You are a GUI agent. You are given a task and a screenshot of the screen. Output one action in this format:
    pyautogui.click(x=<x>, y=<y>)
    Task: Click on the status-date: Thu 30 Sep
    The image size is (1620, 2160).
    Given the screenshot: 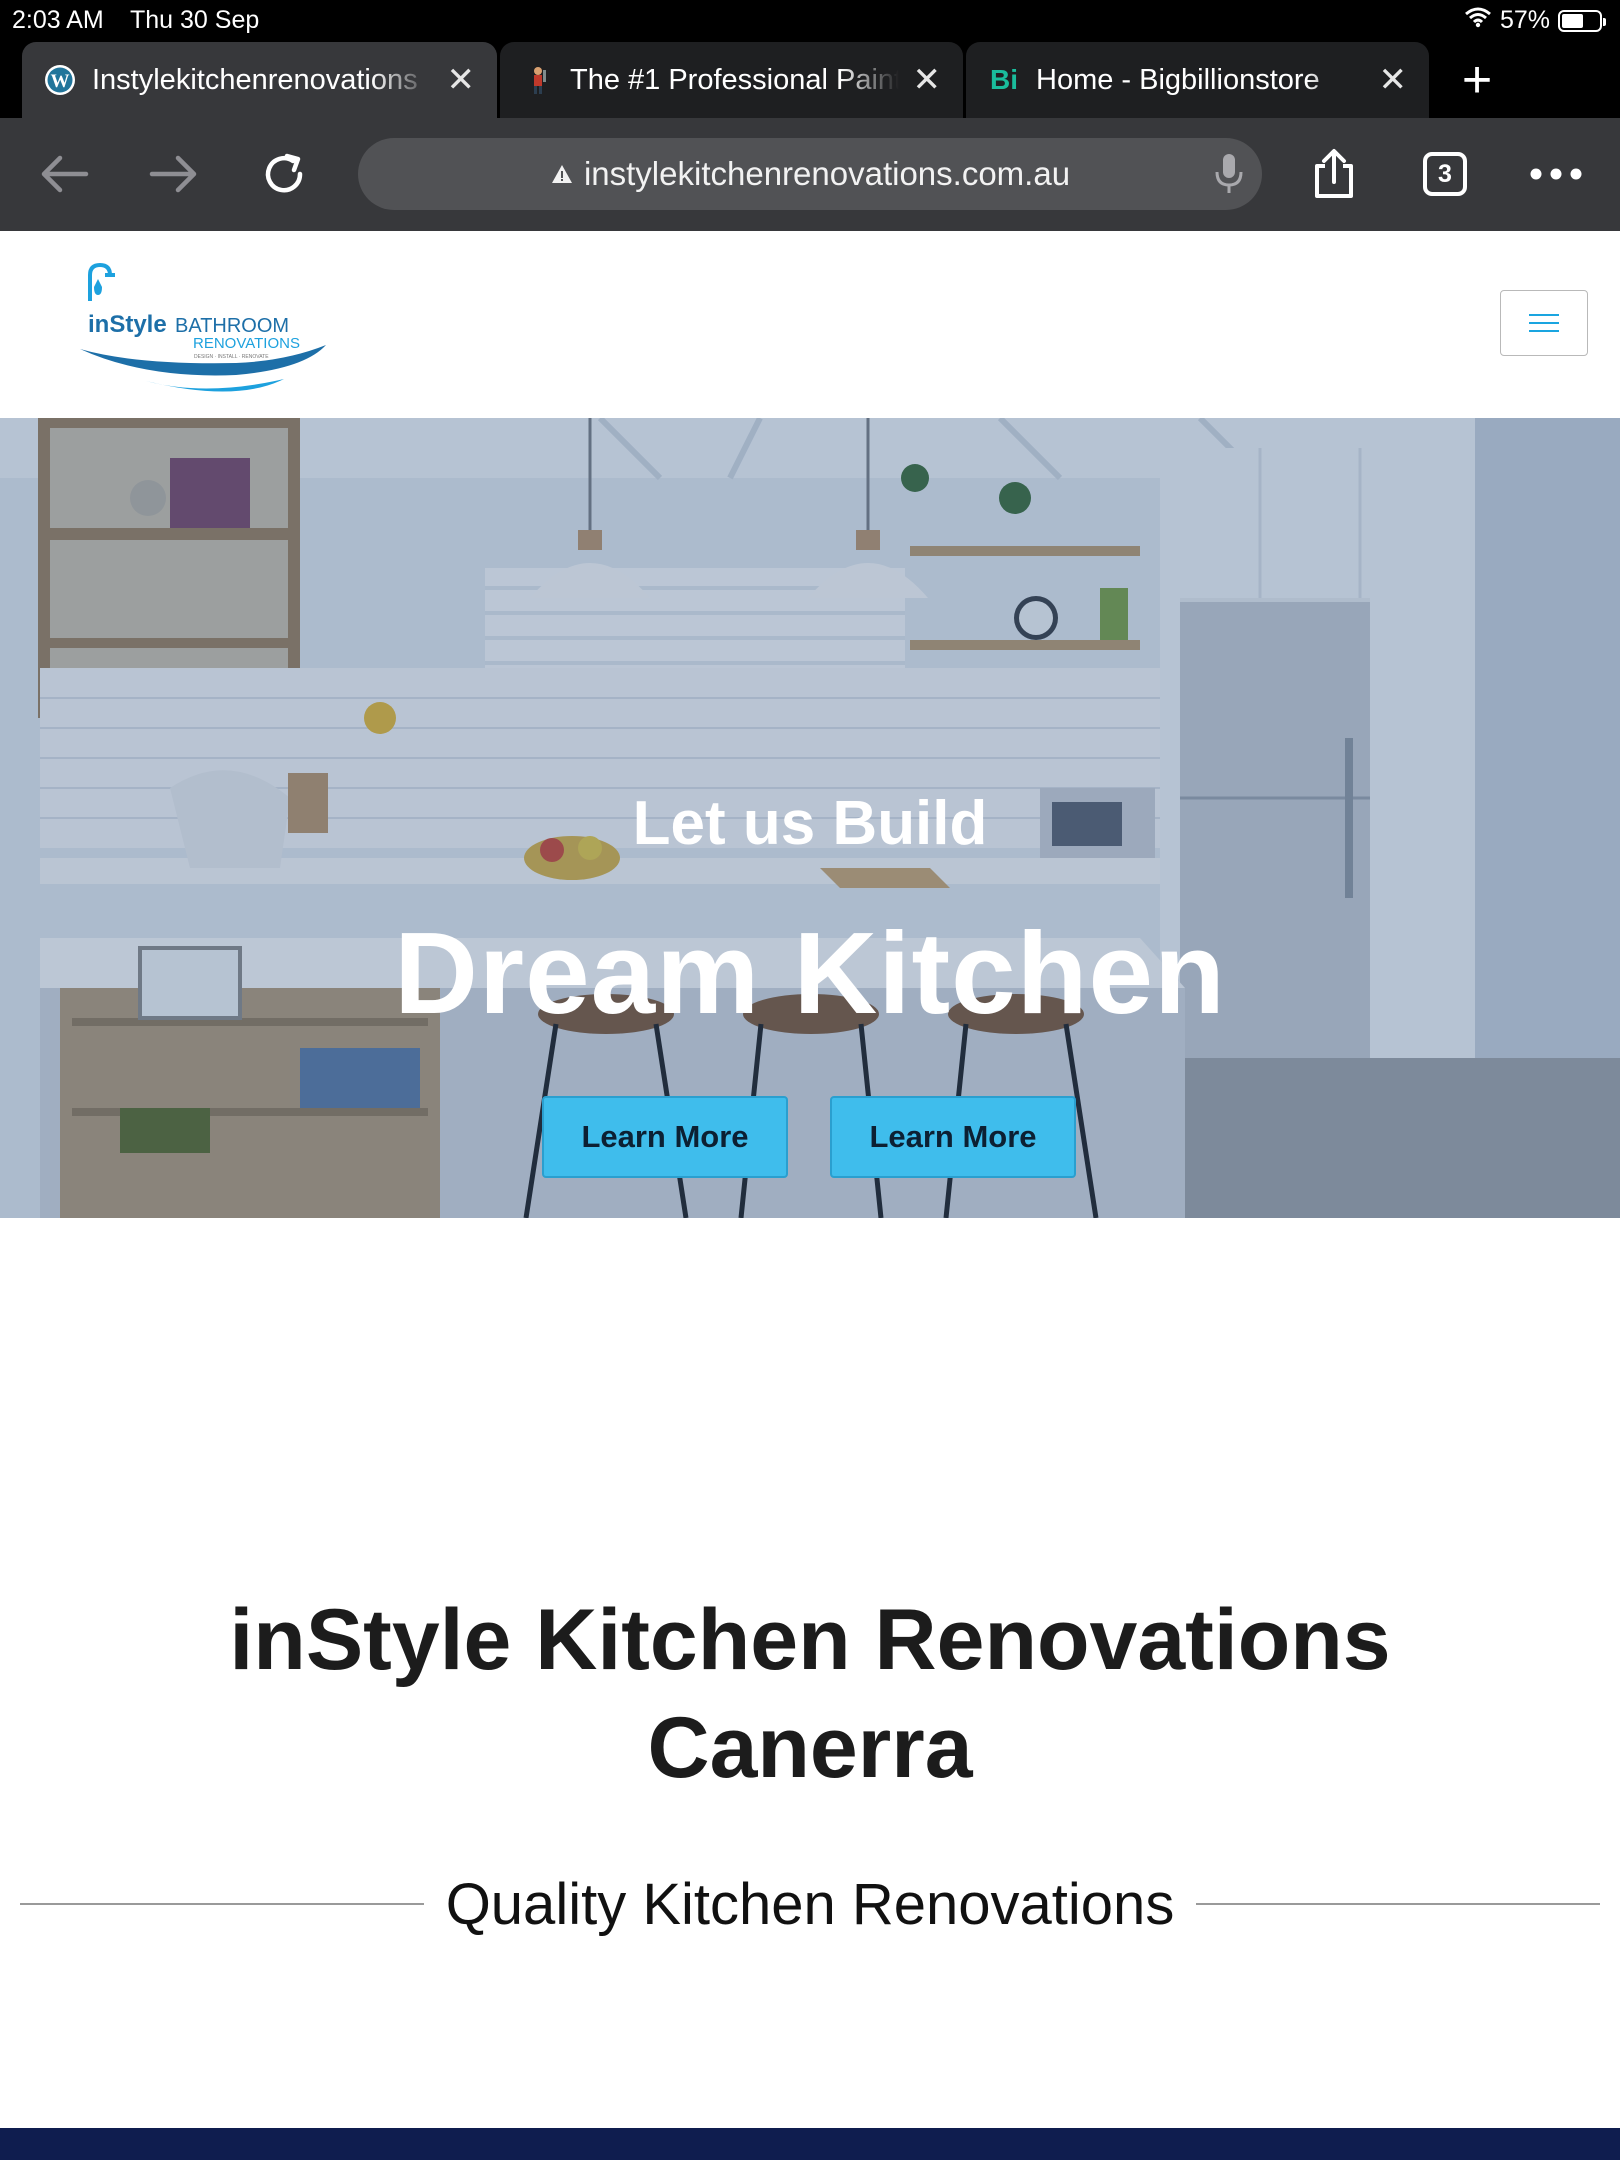 What is the action you would take?
    pyautogui.click(x=195, y=20)
    